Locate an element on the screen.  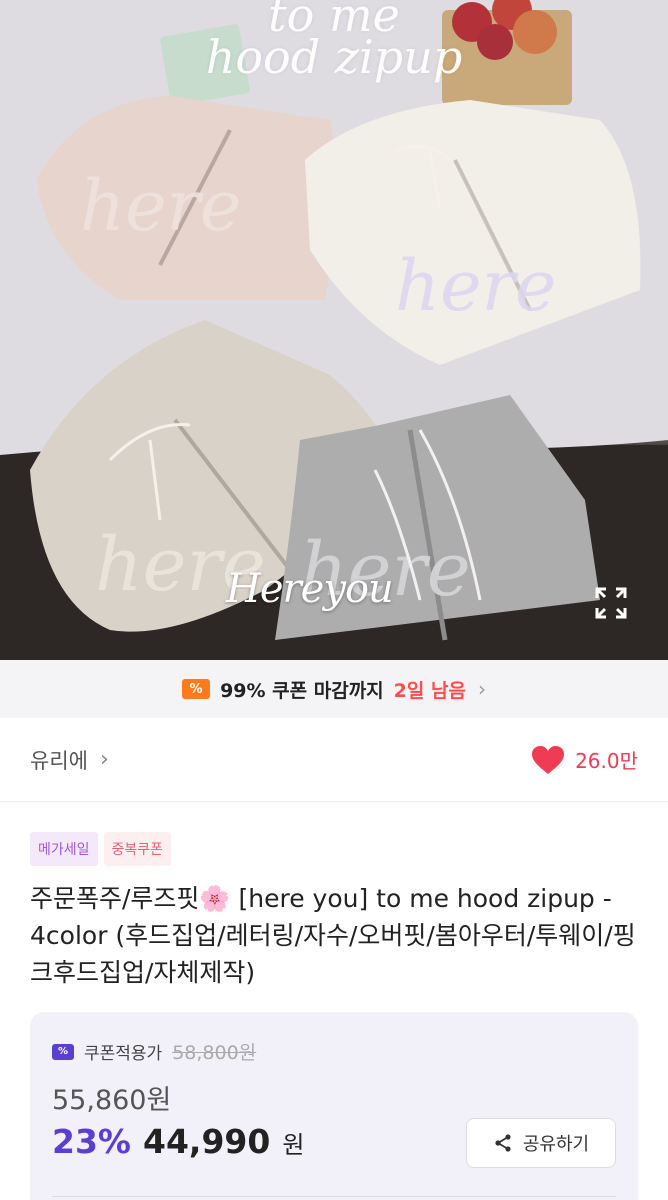
original-price: 58,800원 is located at coordinates (214, 1053).